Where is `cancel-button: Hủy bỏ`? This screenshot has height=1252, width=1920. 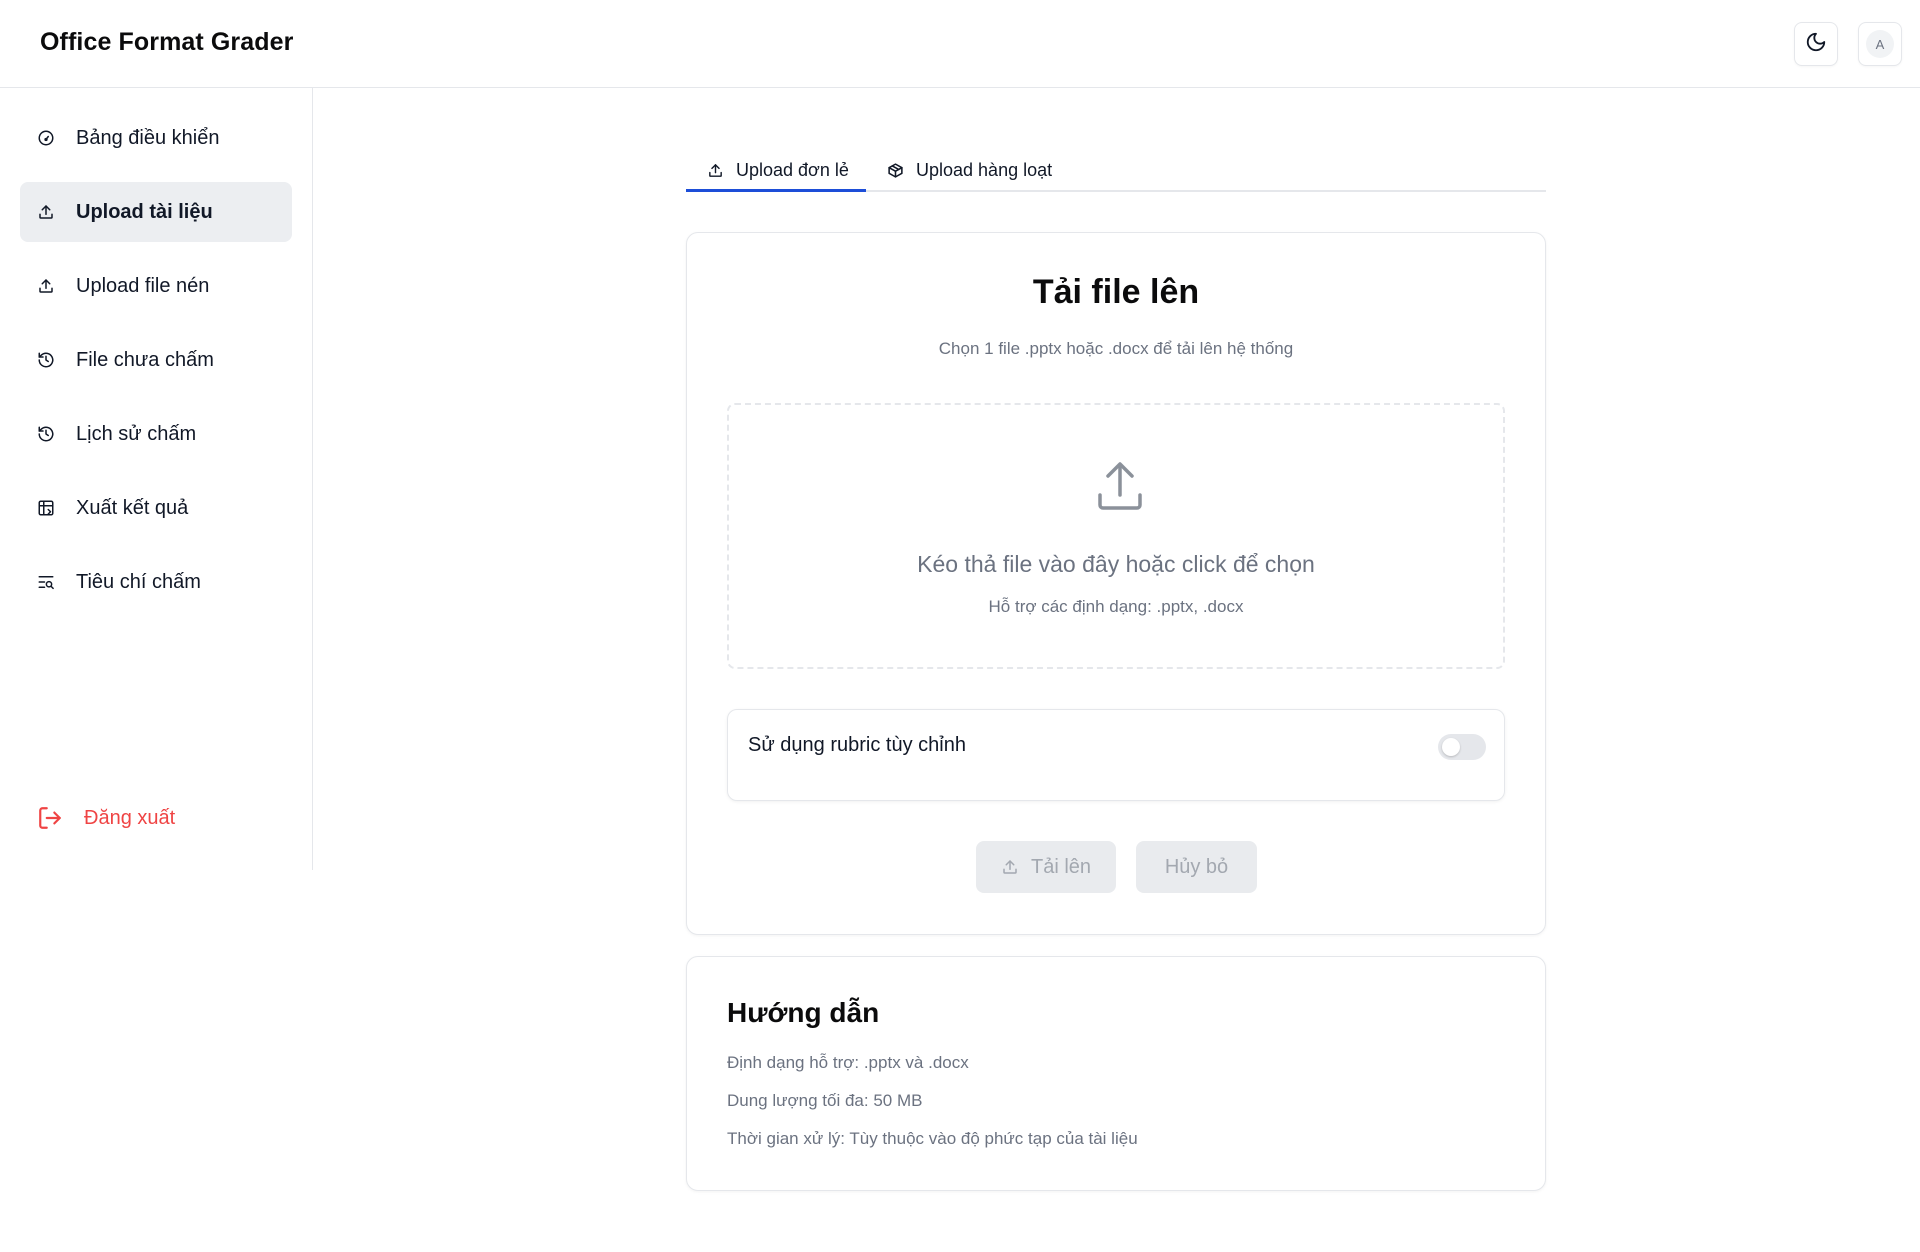
cancel-button: Hủy bỏ is located at coordinates (1196, 867).